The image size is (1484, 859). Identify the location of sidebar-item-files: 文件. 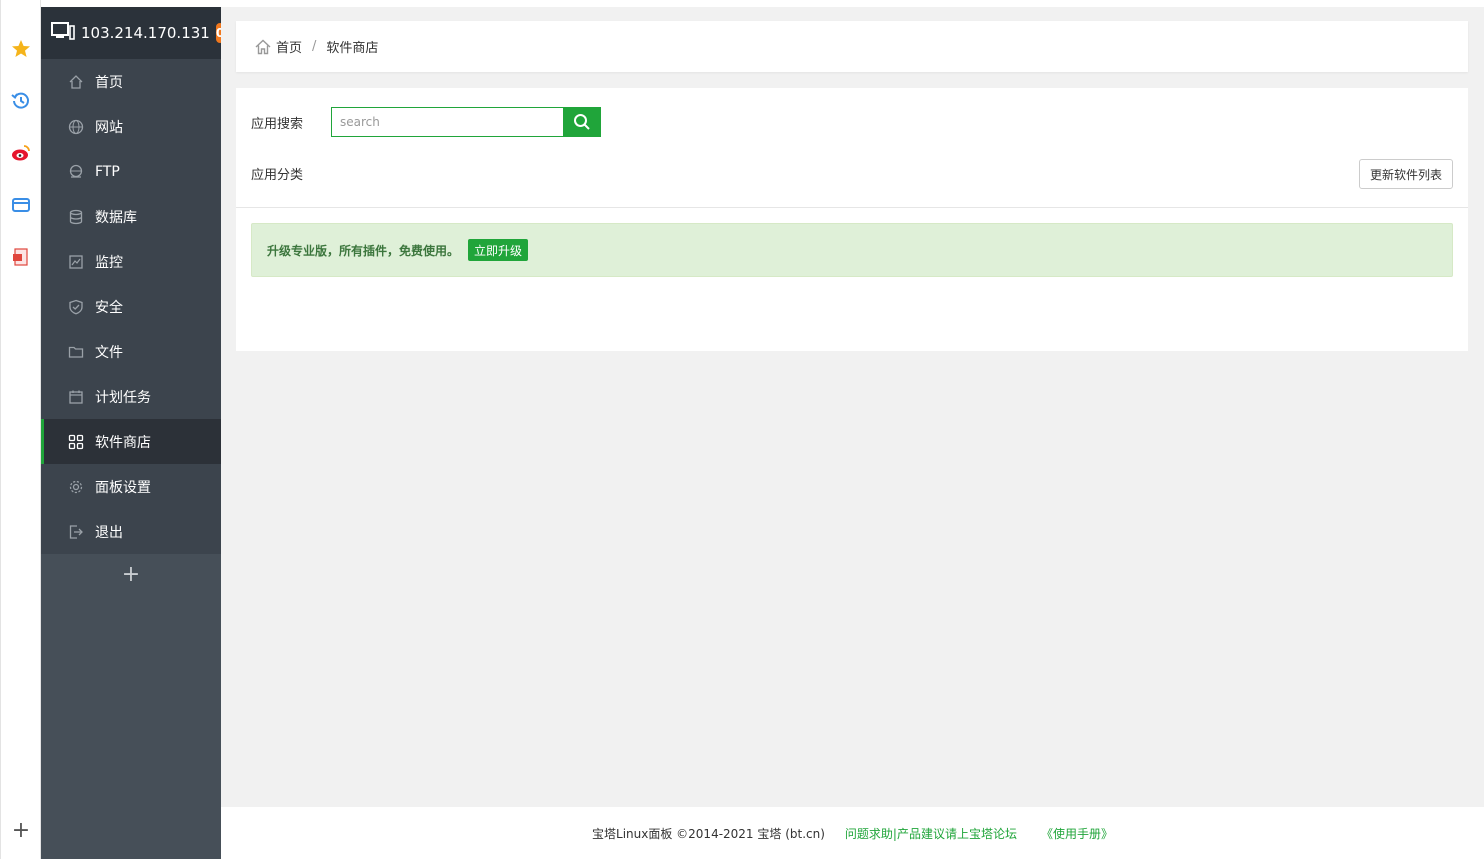
(131, 351).